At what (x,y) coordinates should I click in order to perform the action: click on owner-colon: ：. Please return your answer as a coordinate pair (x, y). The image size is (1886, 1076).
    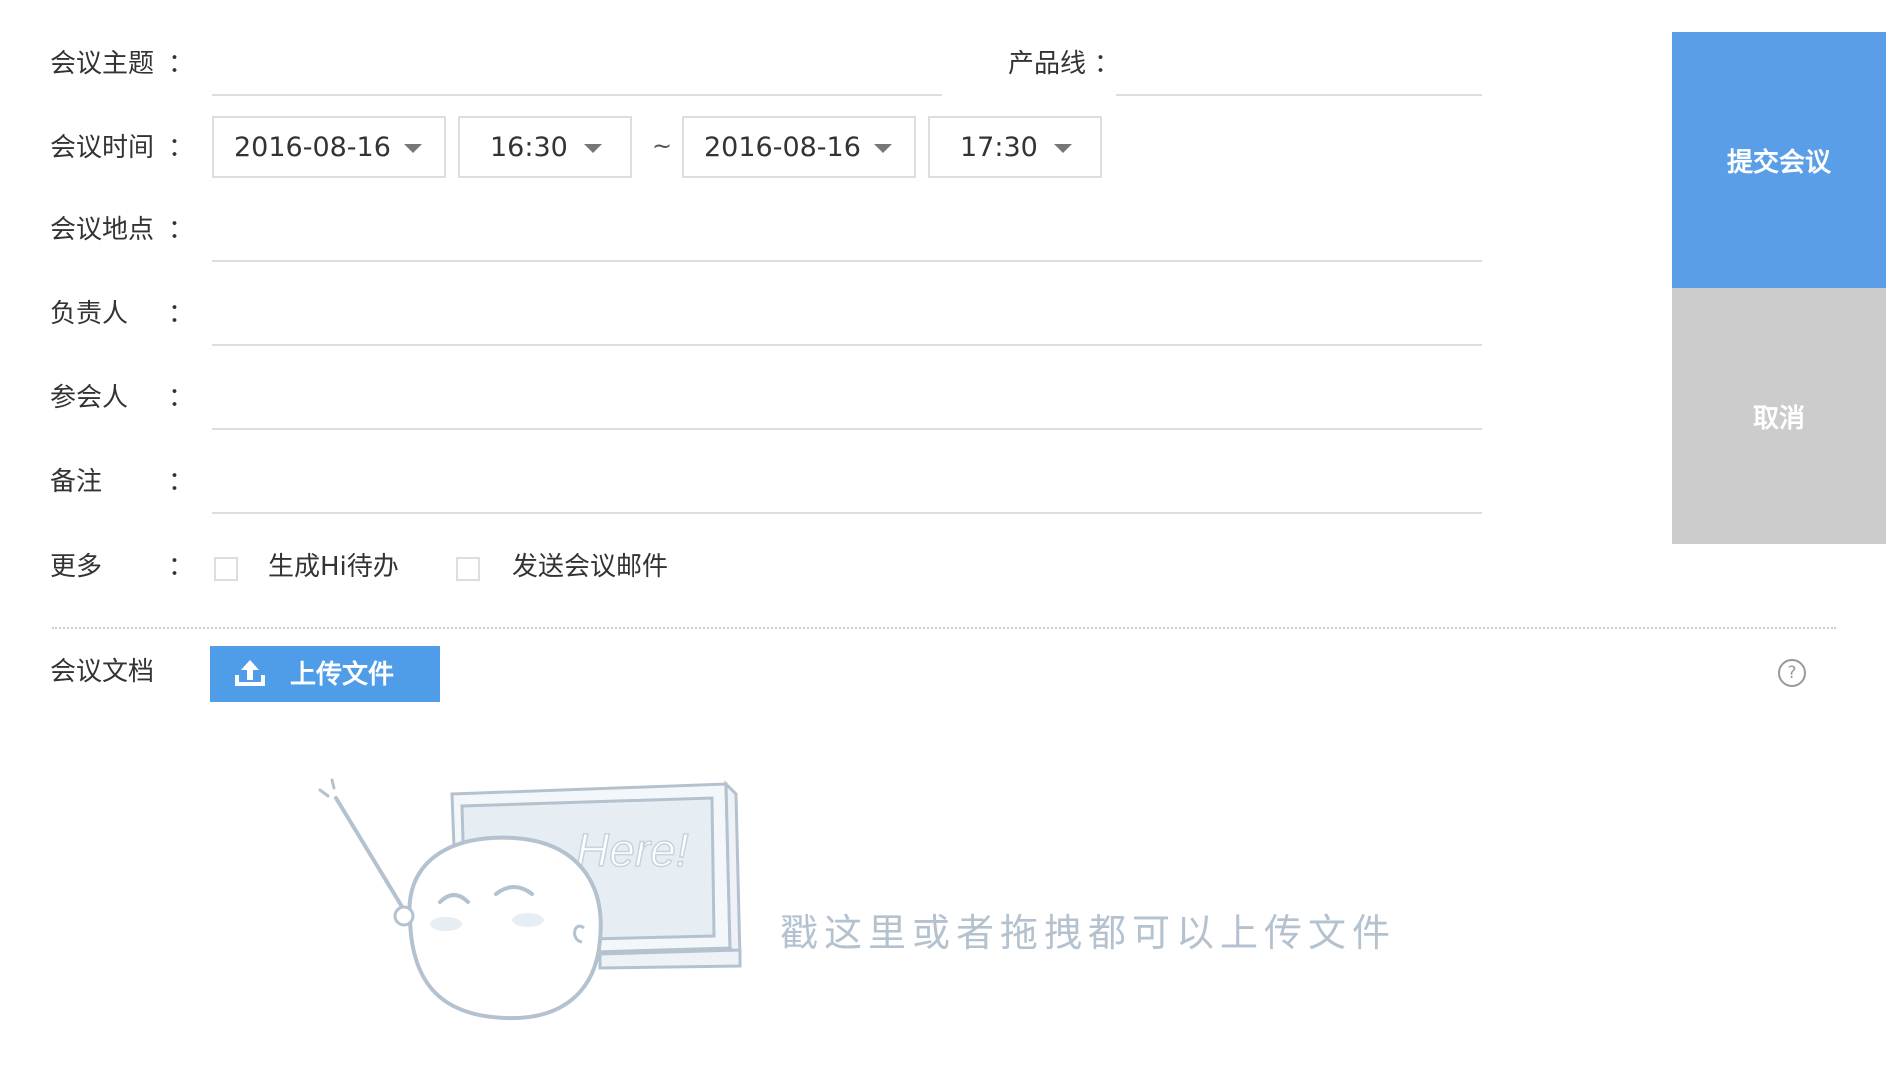
    Looking at the image, I should click on (181, 314).